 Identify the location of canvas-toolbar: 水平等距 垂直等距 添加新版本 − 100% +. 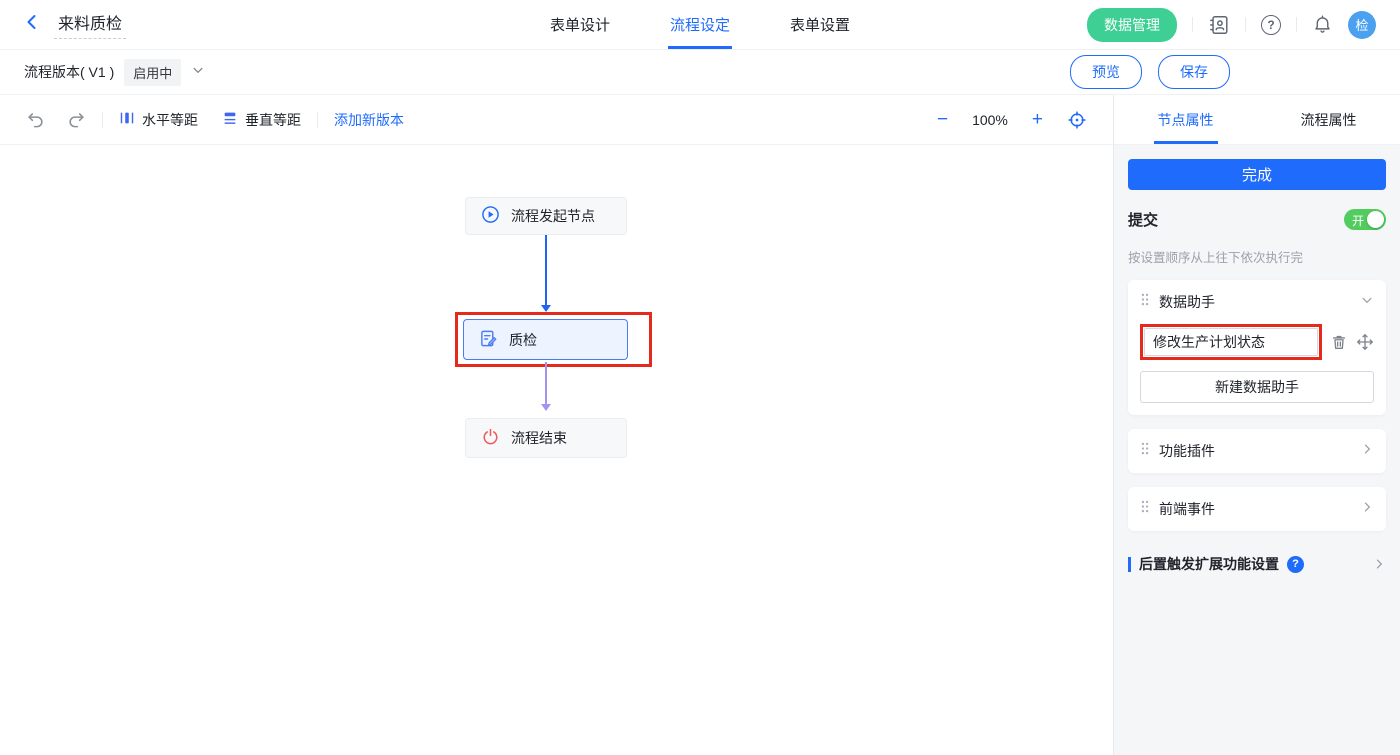
(556, 120).